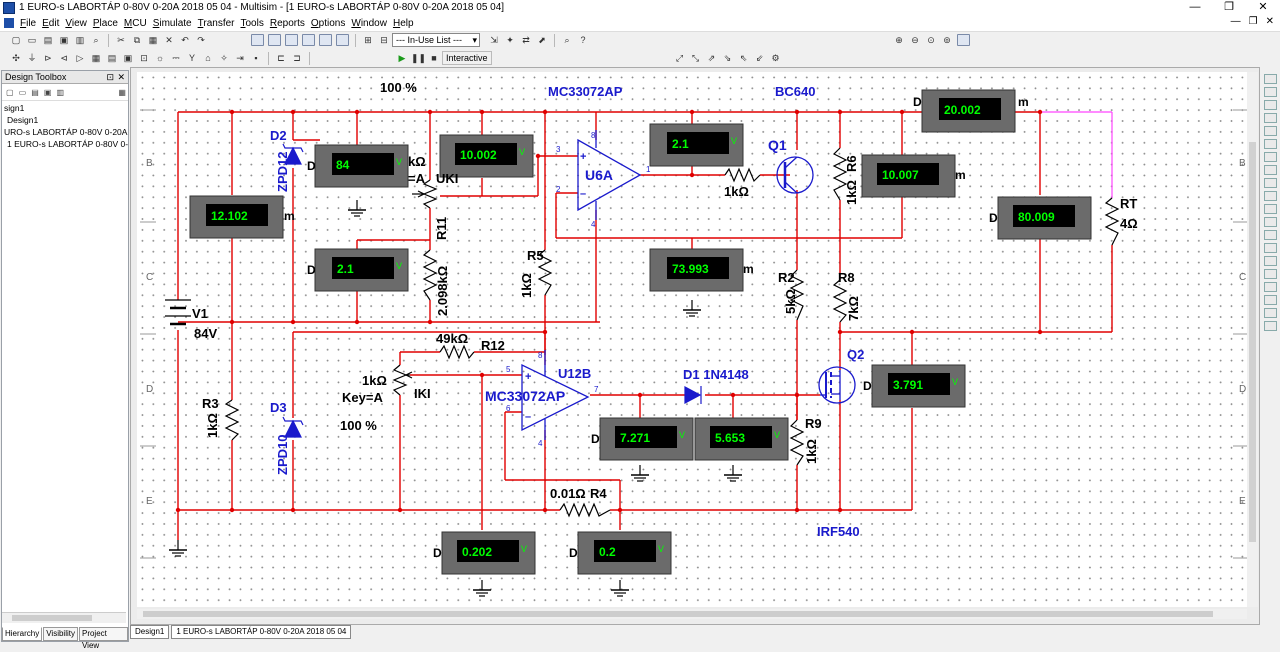  I want to click on svg-text: R3, so click(210, 403).